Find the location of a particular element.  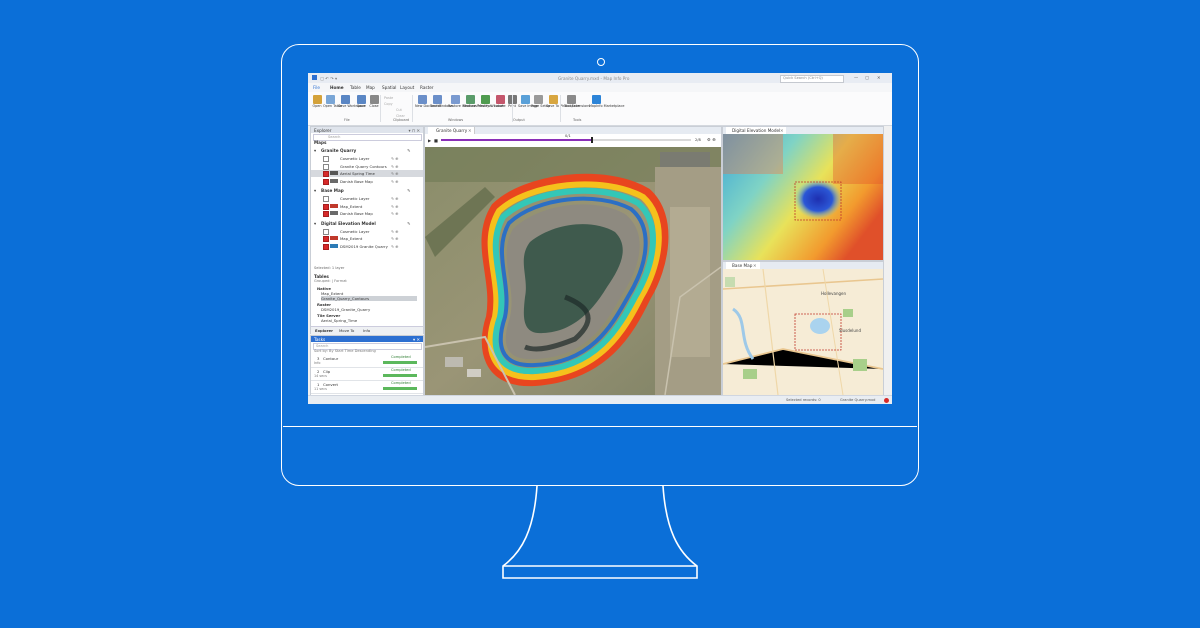

save-image-button: Save Image is located at coordinates (528, 102).